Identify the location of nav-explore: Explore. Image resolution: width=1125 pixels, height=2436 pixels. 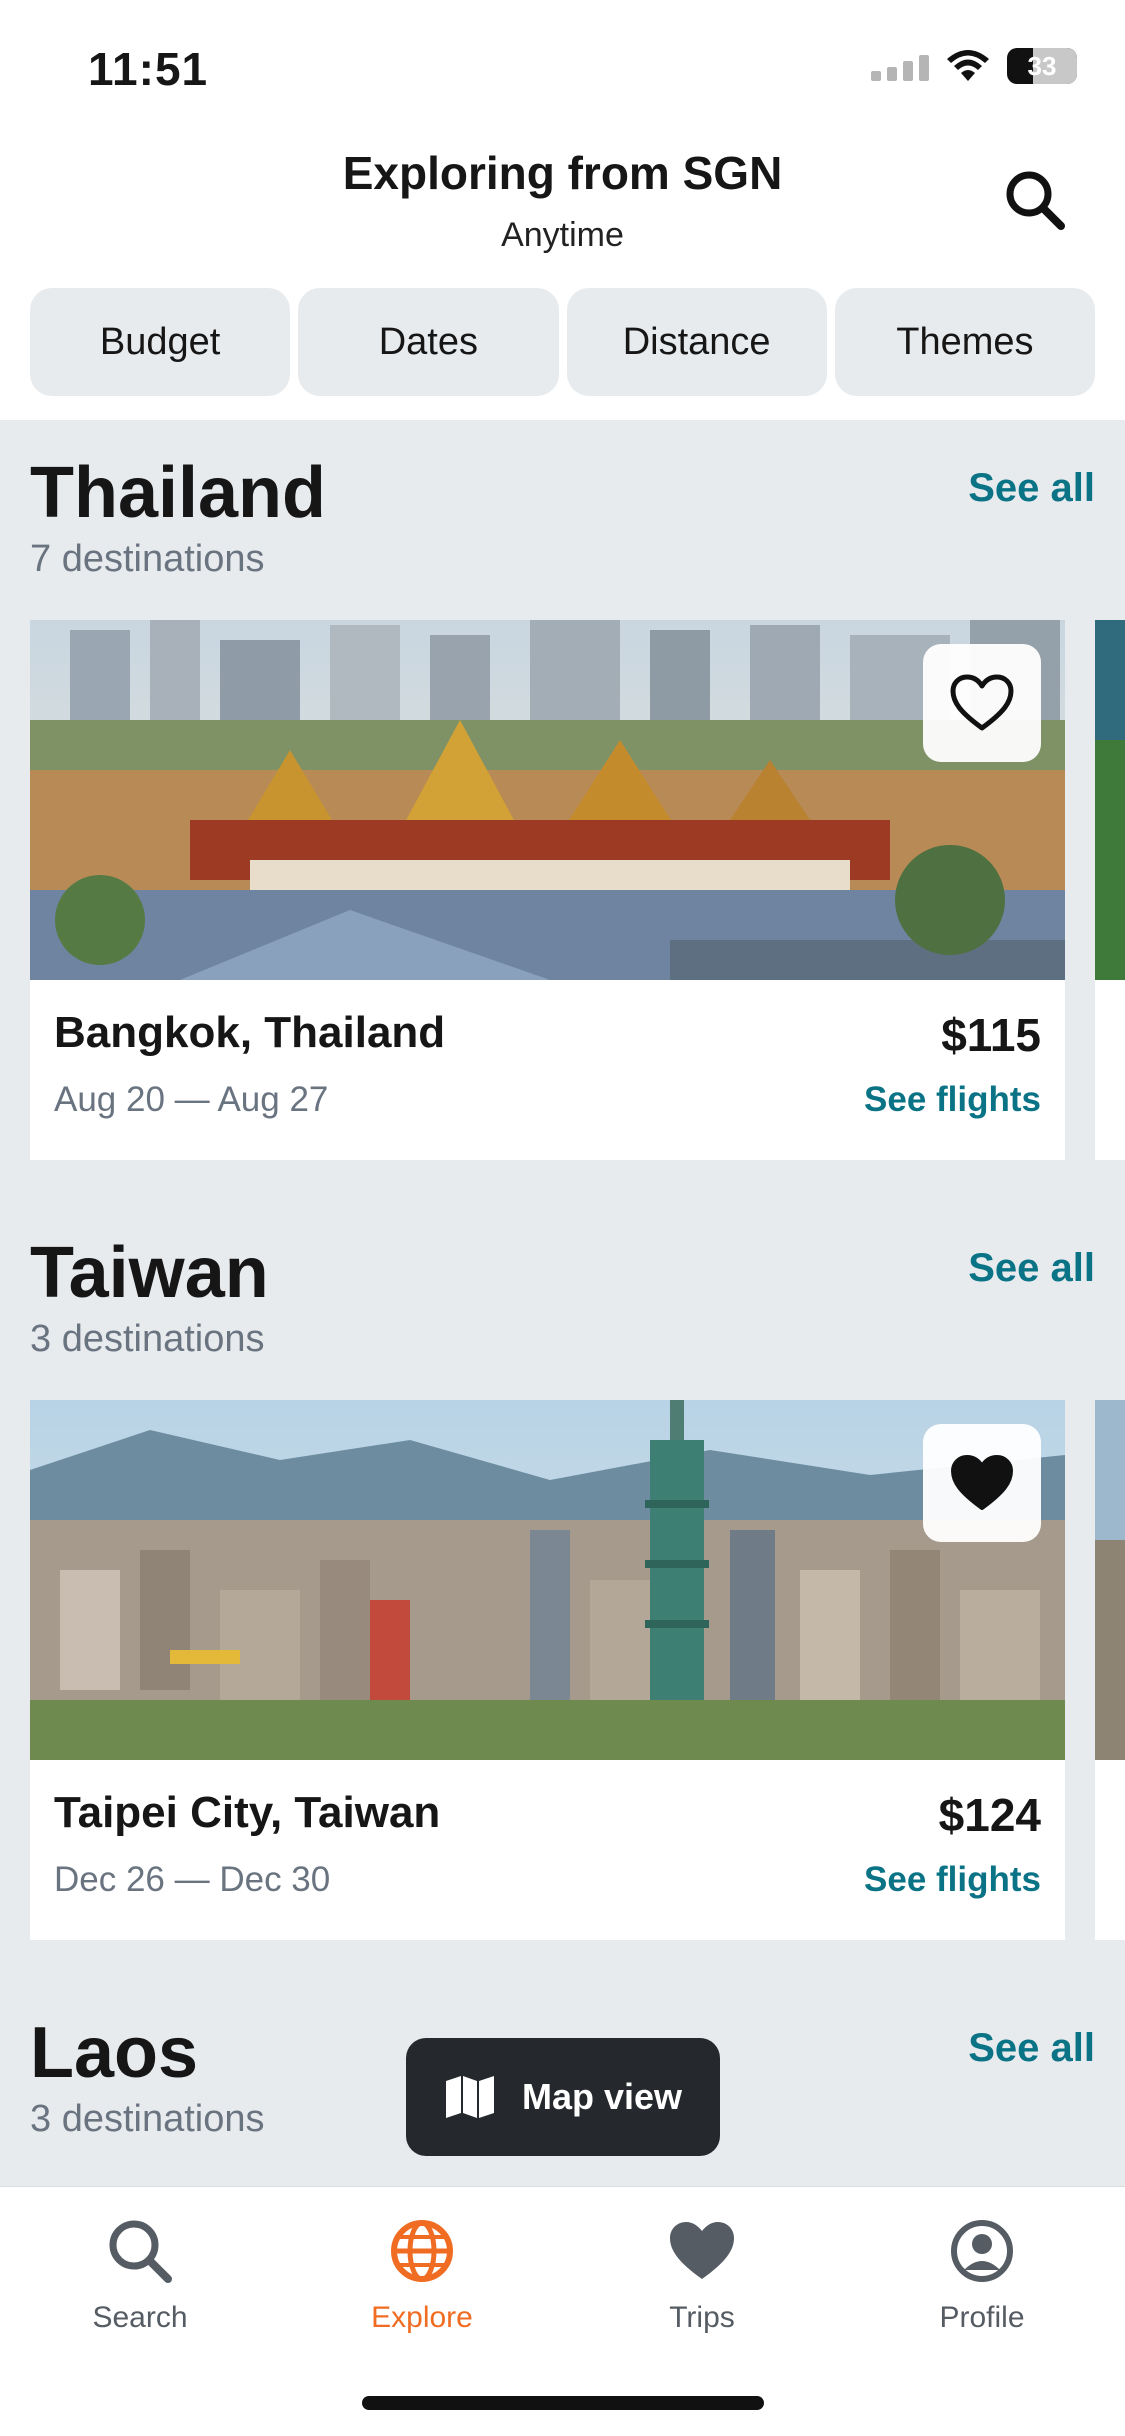
(422, 2273).